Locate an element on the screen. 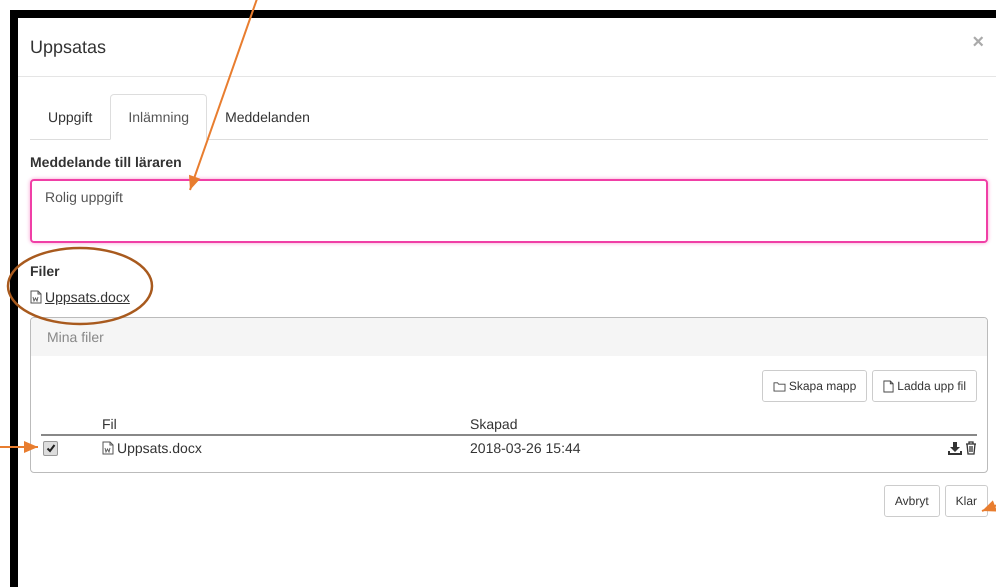  file-link: Uppsats.docx is located at coordinates (87, 297).